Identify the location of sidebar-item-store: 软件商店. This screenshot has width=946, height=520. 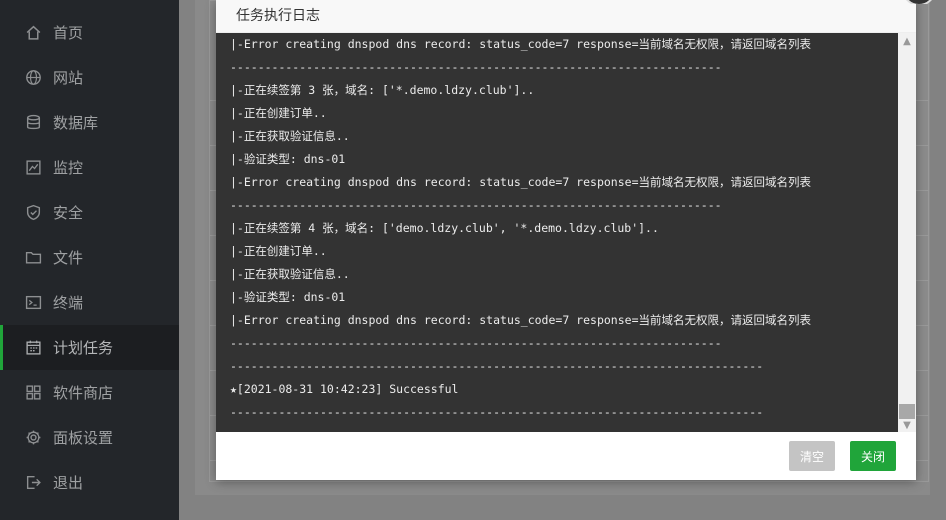
(89, 392).